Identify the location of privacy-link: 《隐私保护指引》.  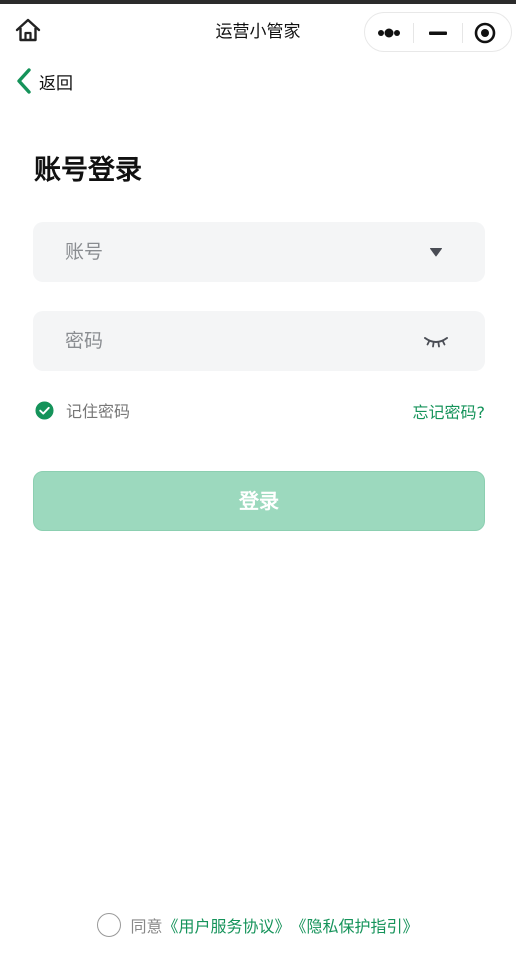
(355, 925).